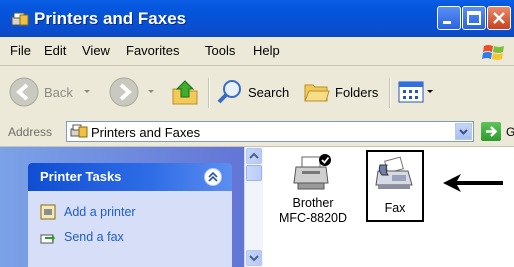 This screenshot has width=514, height=267. Describe the element at coordinates (266, 50) in the screenshot. I see `menu-help: Help` at that location.